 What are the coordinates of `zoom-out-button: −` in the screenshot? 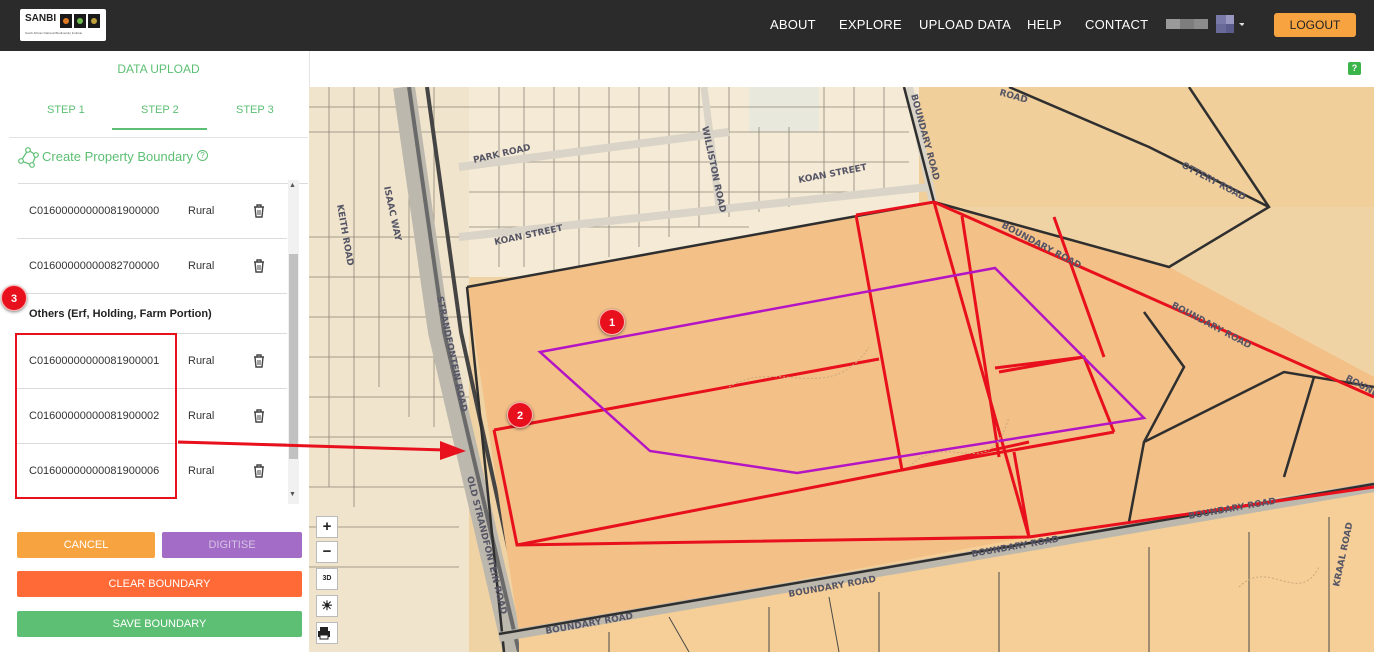 It's located at (327, 552).